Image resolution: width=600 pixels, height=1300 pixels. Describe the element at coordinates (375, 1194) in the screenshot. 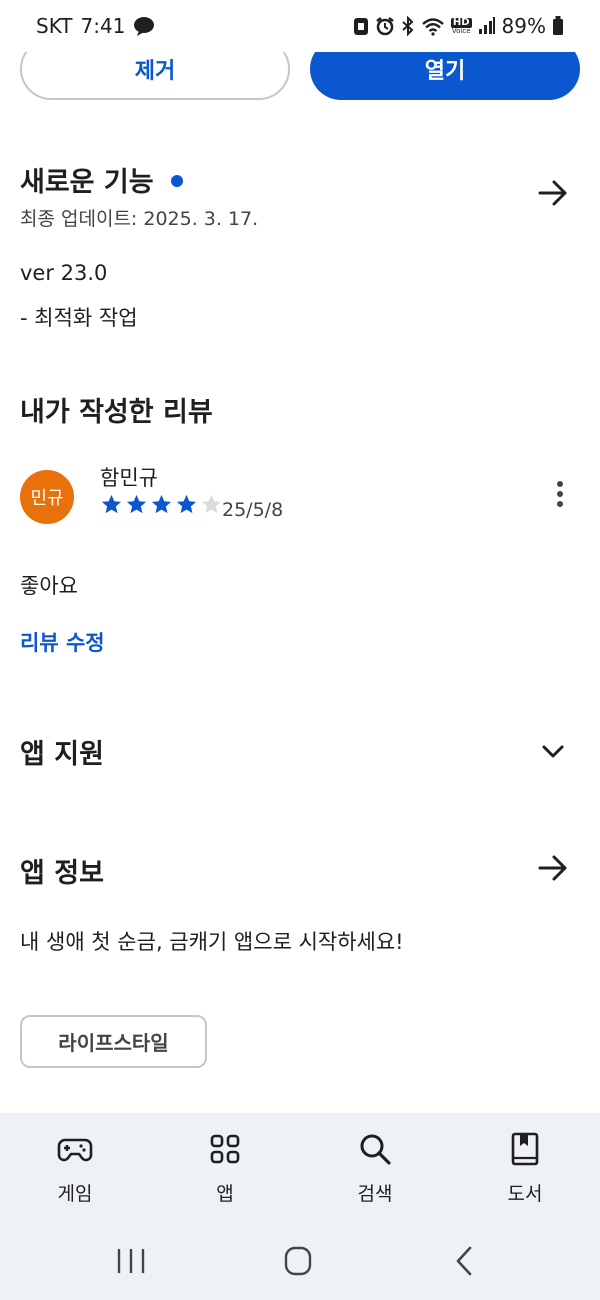

I see `nav-label-search: 검색` at that location.